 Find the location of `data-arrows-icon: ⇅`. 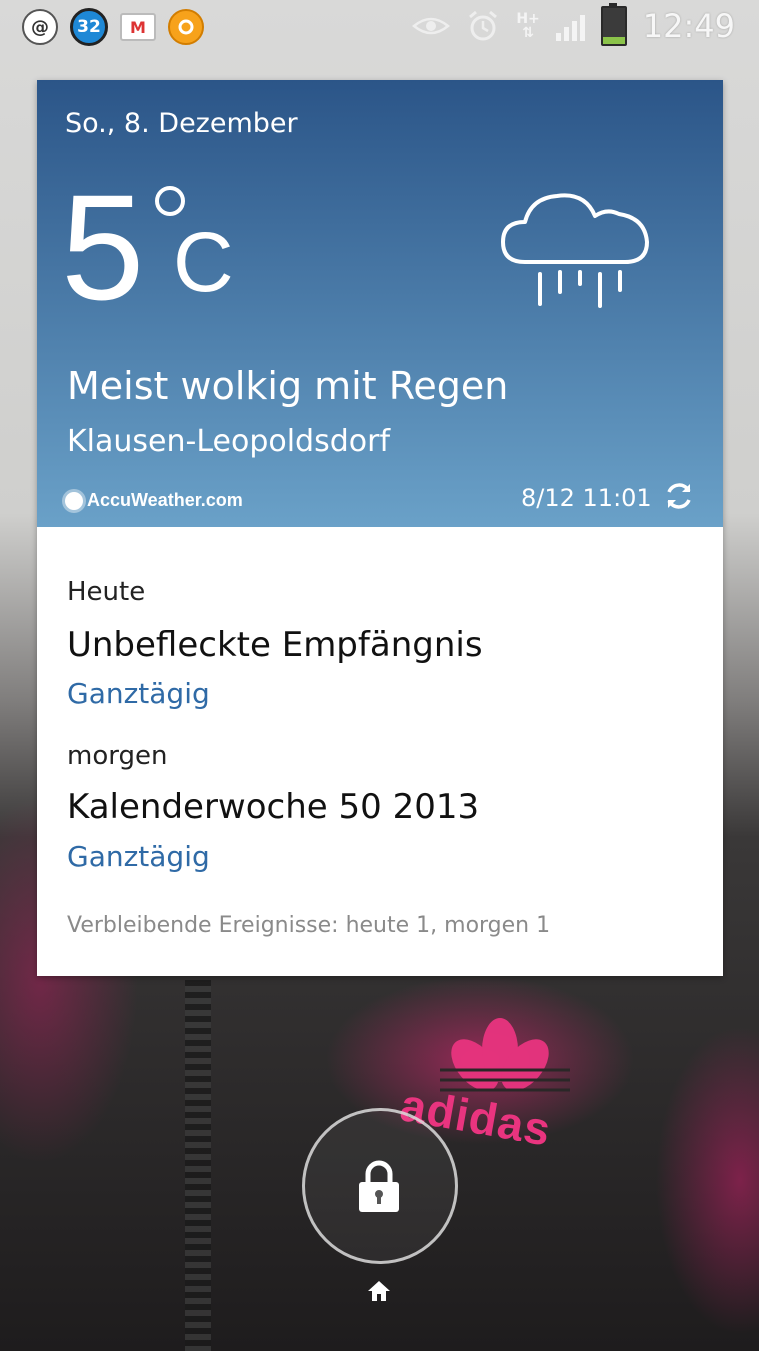

data-arrows-icon: ⇅ is located at coordinates (528, 33).